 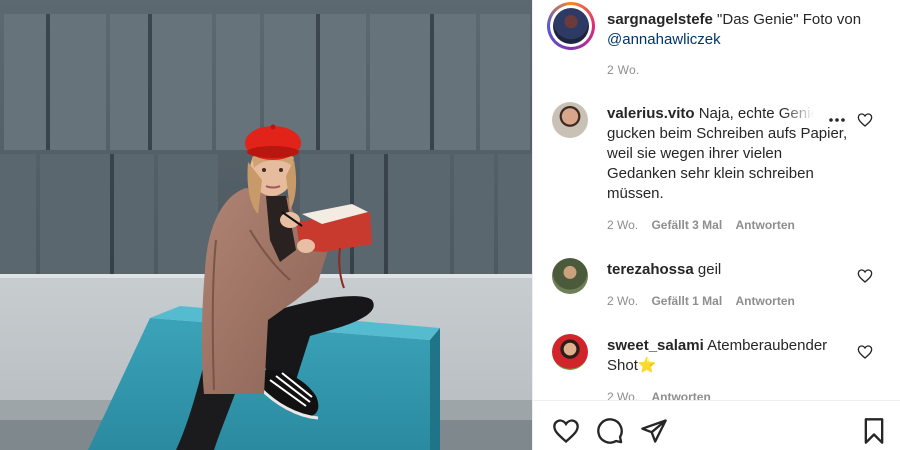 I want to click on comment-meta: 2 Wo. Antworten, so click(x=664, y=395).